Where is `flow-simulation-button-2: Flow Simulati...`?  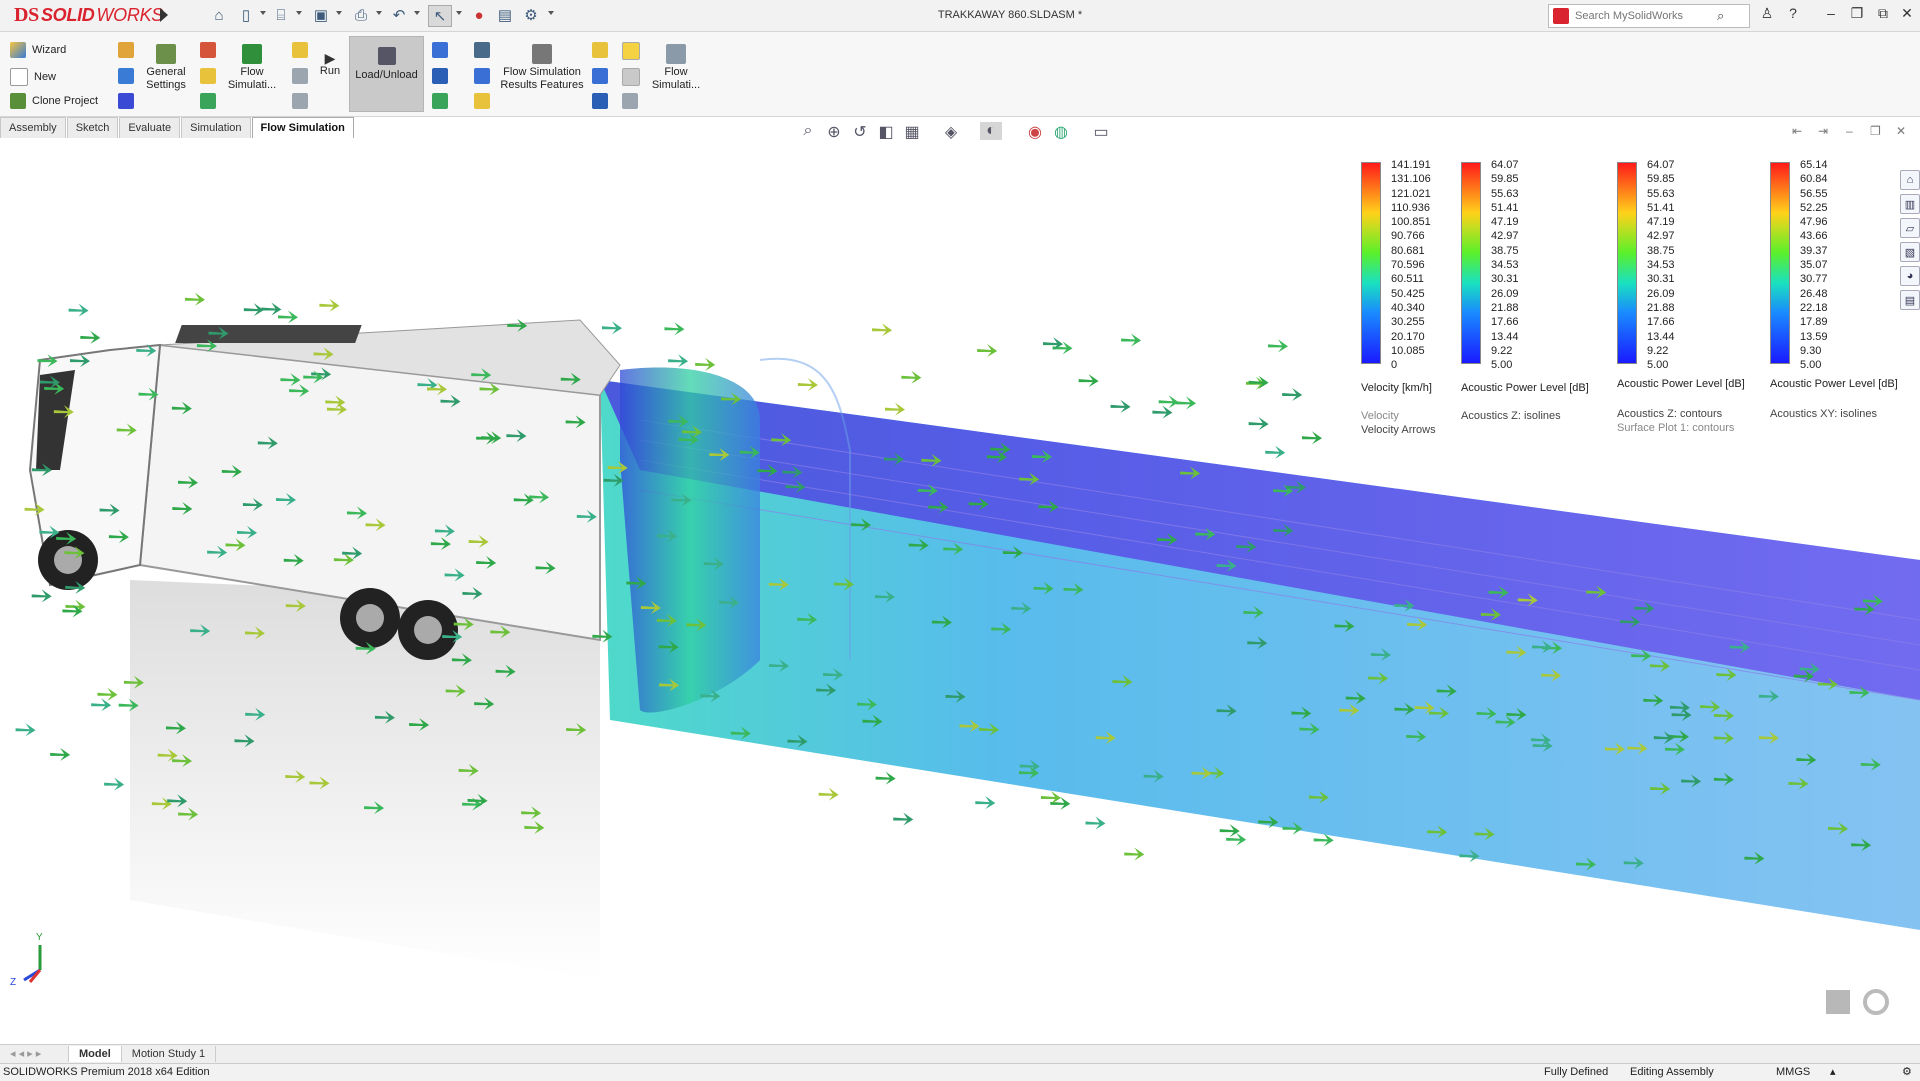
flow-simulation-button-2: Flow Simulati... is located at coordinates (676, 68).